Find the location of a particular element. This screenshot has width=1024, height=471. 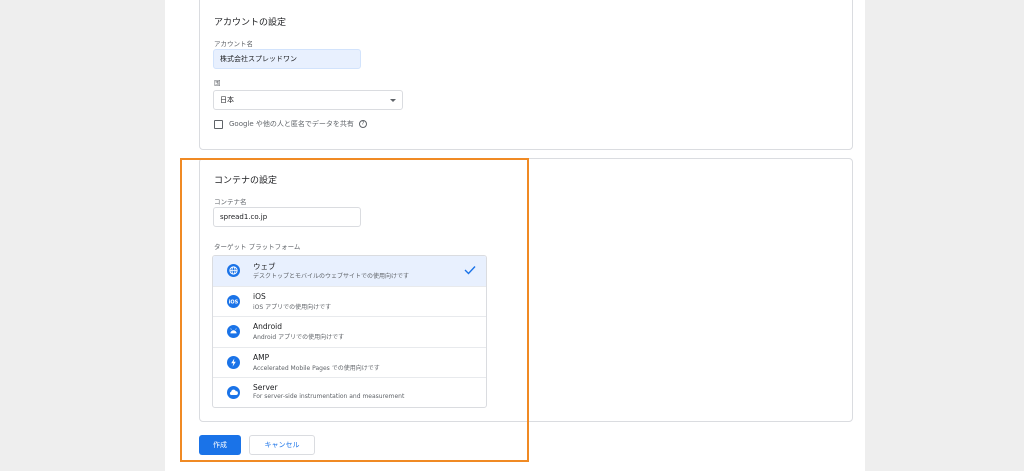

check-icon is located at coordinates (470, 270).